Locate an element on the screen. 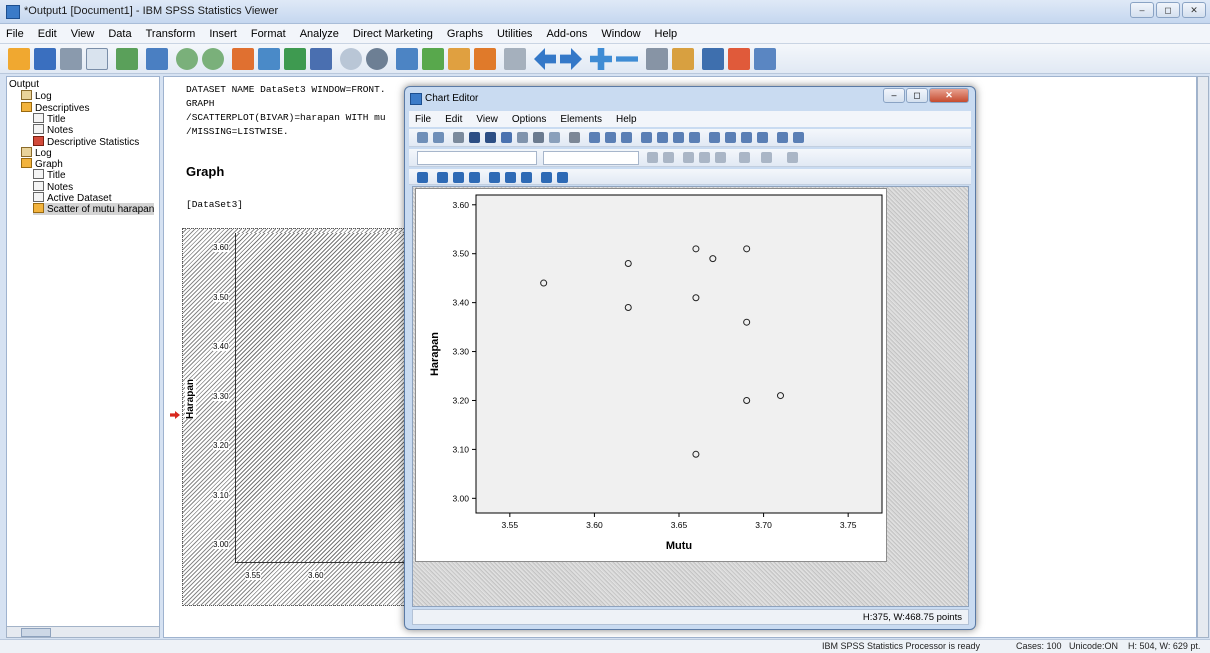 The height and width of the screenshot is (653, 1210). add-fit-line-subgroups-icon is located at coordinates (442, 177).